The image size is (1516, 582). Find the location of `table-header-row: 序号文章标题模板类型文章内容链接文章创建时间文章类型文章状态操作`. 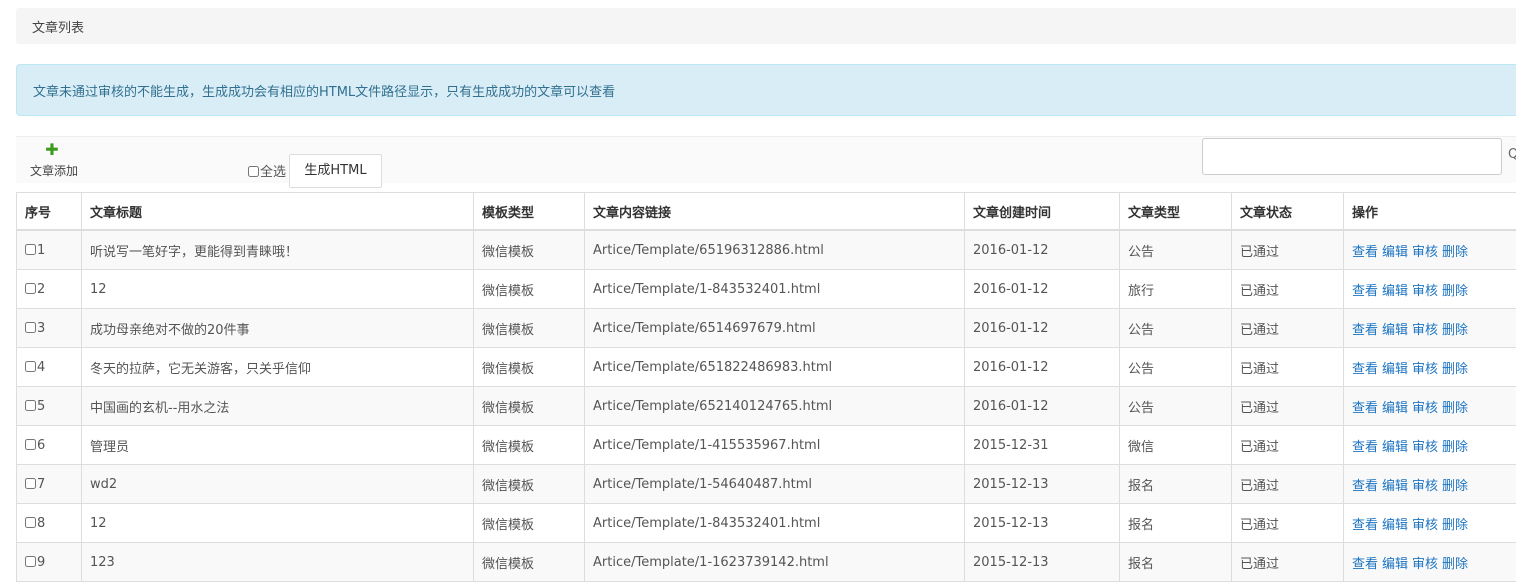

table-header-row: 序号文章标题模板类型文章内容链接文章创建时间文章类型文章状态操作 is located at coordinates (766, 212).